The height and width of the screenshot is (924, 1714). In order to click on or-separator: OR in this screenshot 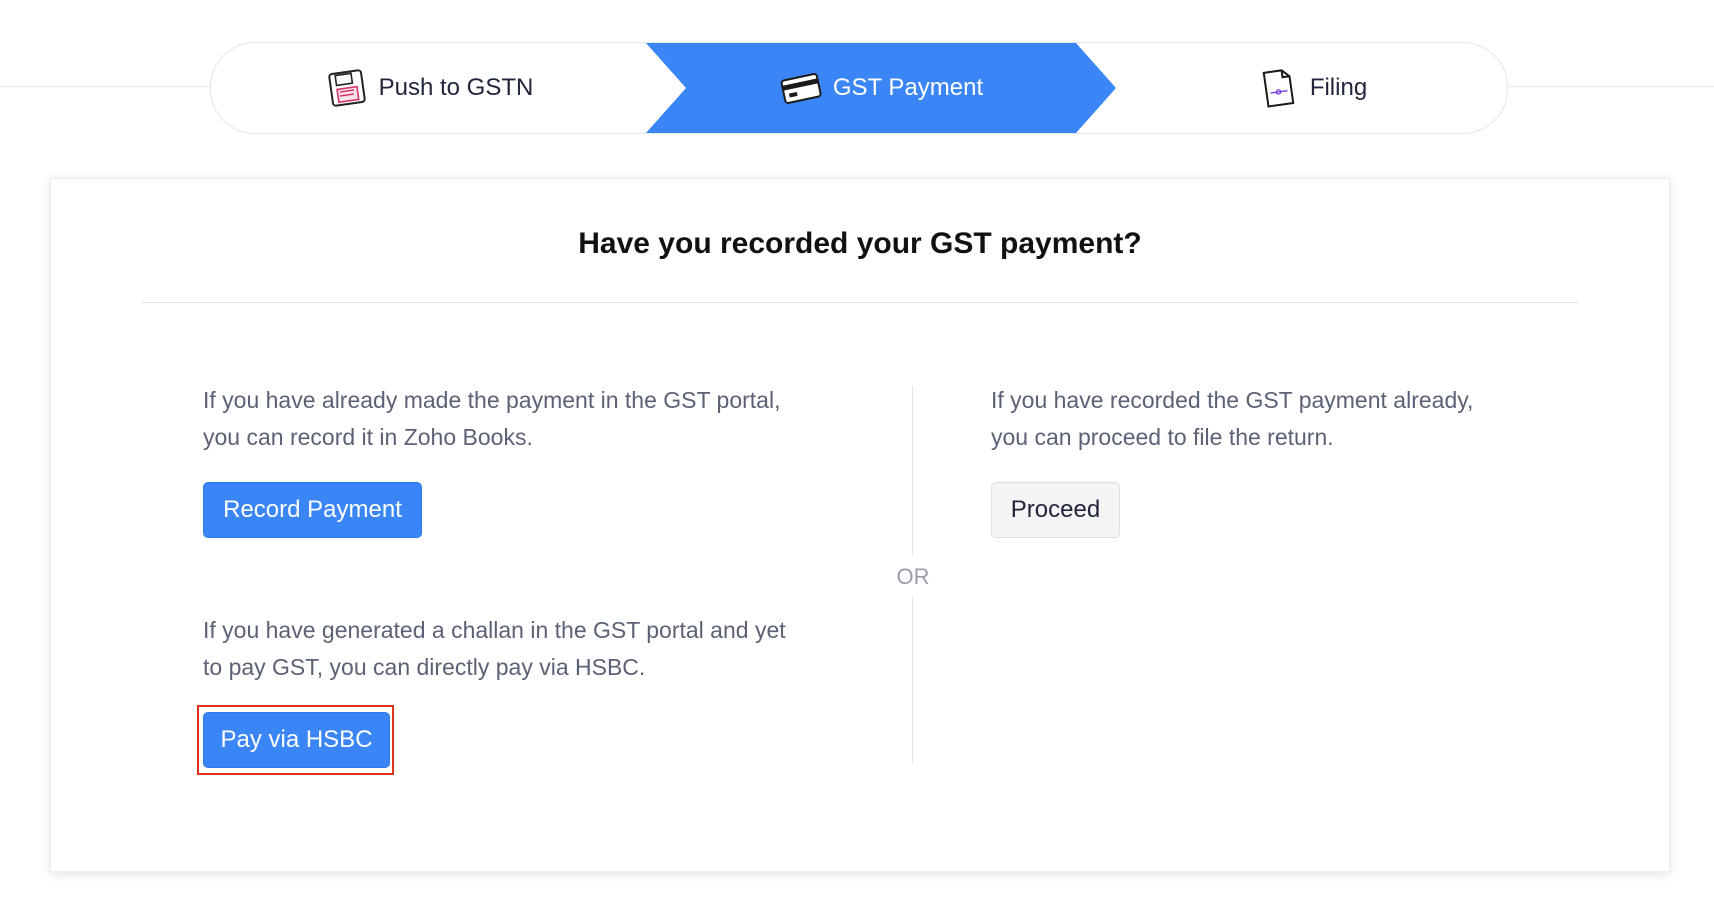, I will do `click(913, 576)`.